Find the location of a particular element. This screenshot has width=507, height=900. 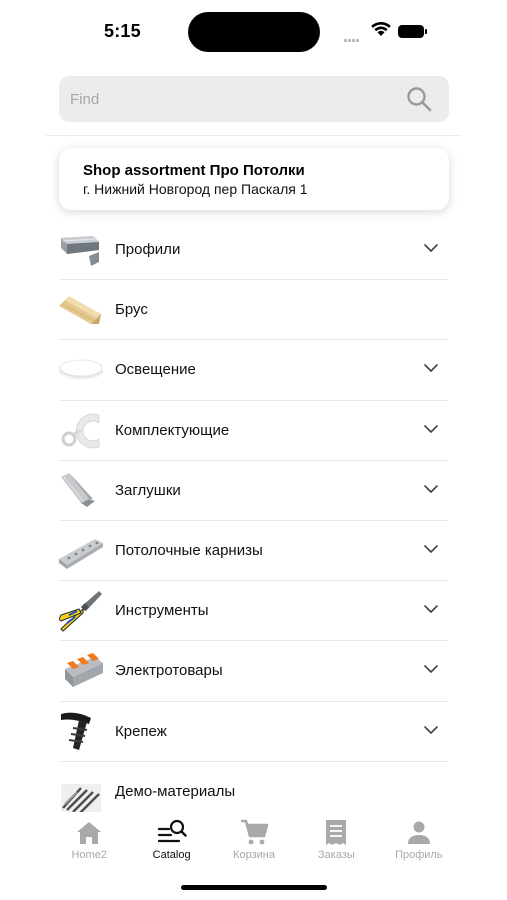

home-indicator is located at coordinates (254, 887).